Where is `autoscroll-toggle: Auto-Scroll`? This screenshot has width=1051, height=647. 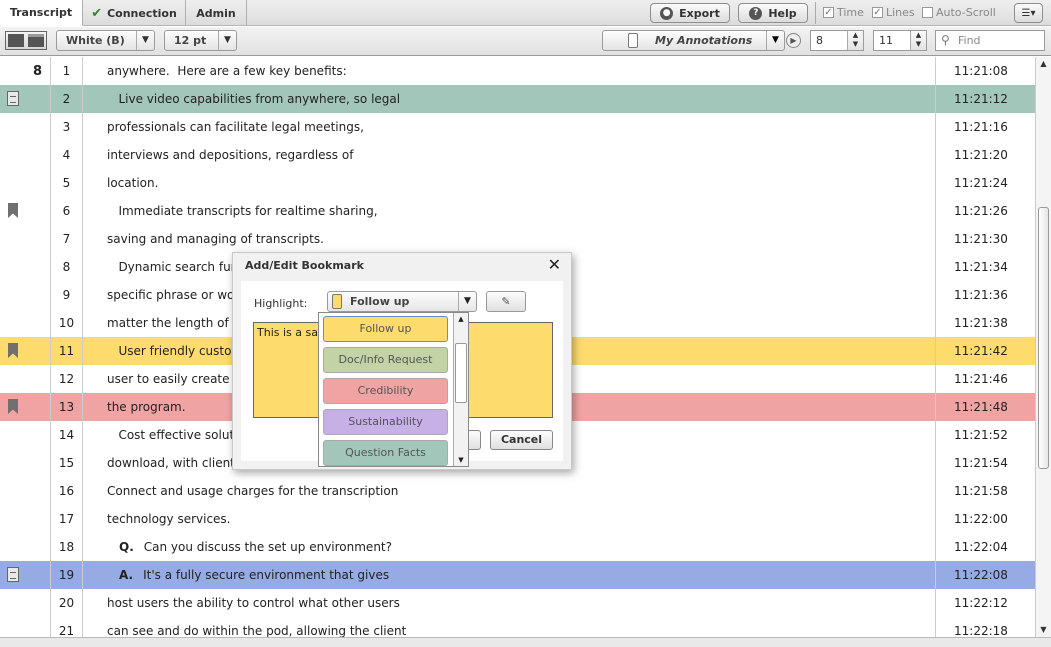
autoscroll-toggle: Auto-Scroll is located at coordinates (959, 12).